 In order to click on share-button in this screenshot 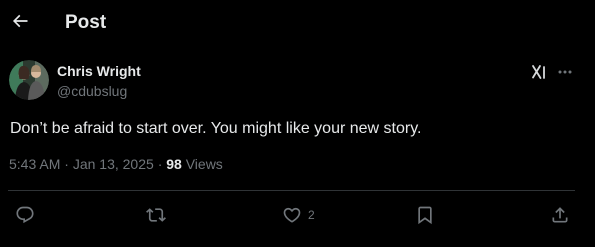, I will do `click(560, 215)`.